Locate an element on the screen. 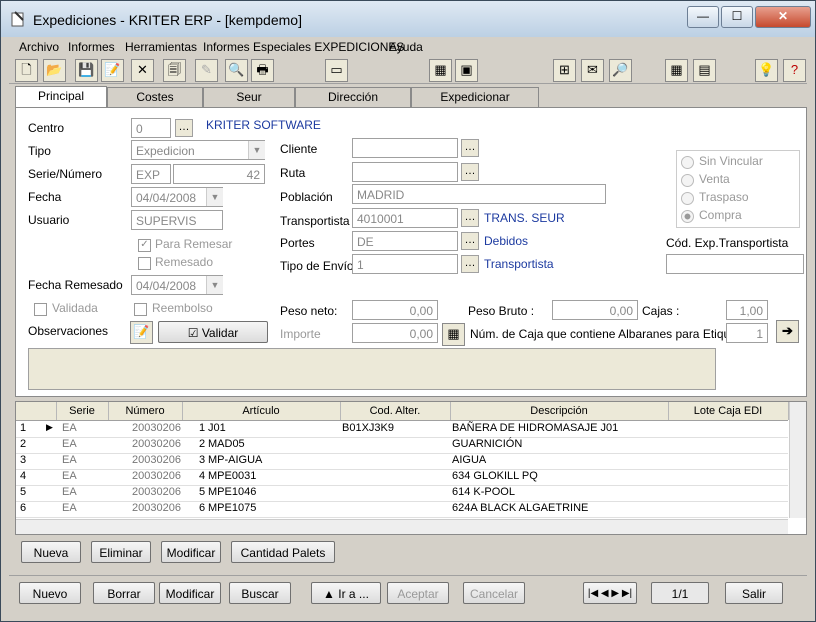  tab-seur: Seur is located at coordinates (249, 97).